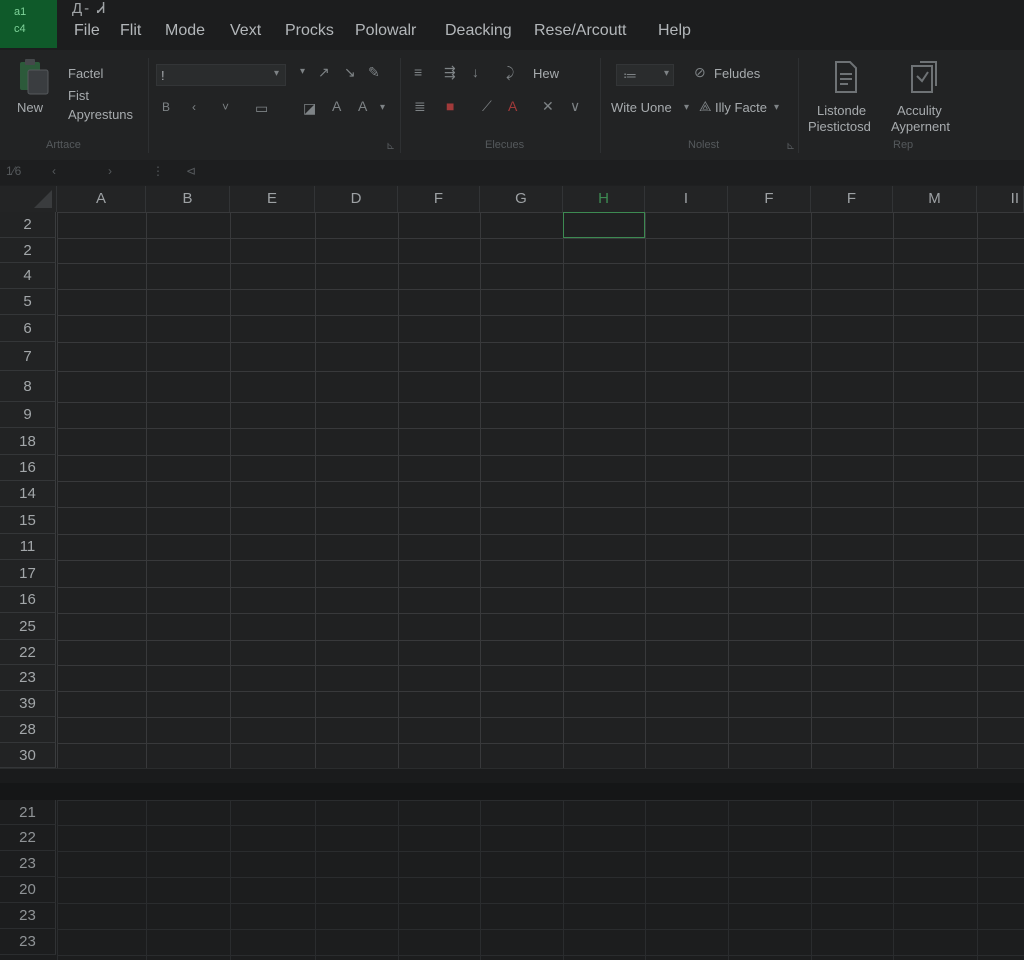  I want to click on menu-rese-arcoutt: Rese/Arcoutt, so click(580, 31).